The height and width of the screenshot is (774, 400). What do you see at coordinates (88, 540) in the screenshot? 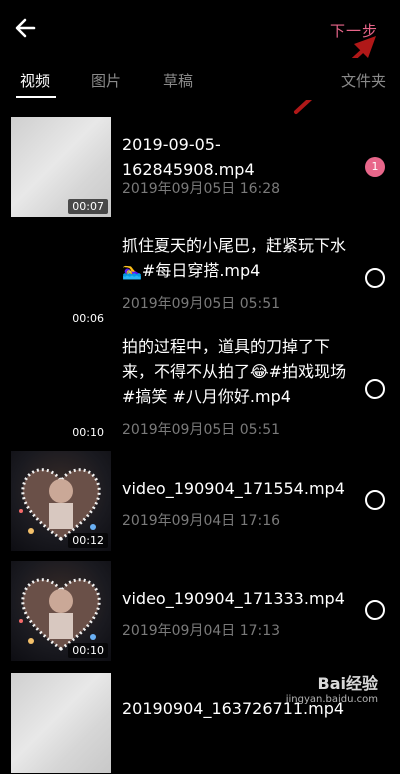
I see `duration-badge: 00:12` at bounding box center [88, 540].